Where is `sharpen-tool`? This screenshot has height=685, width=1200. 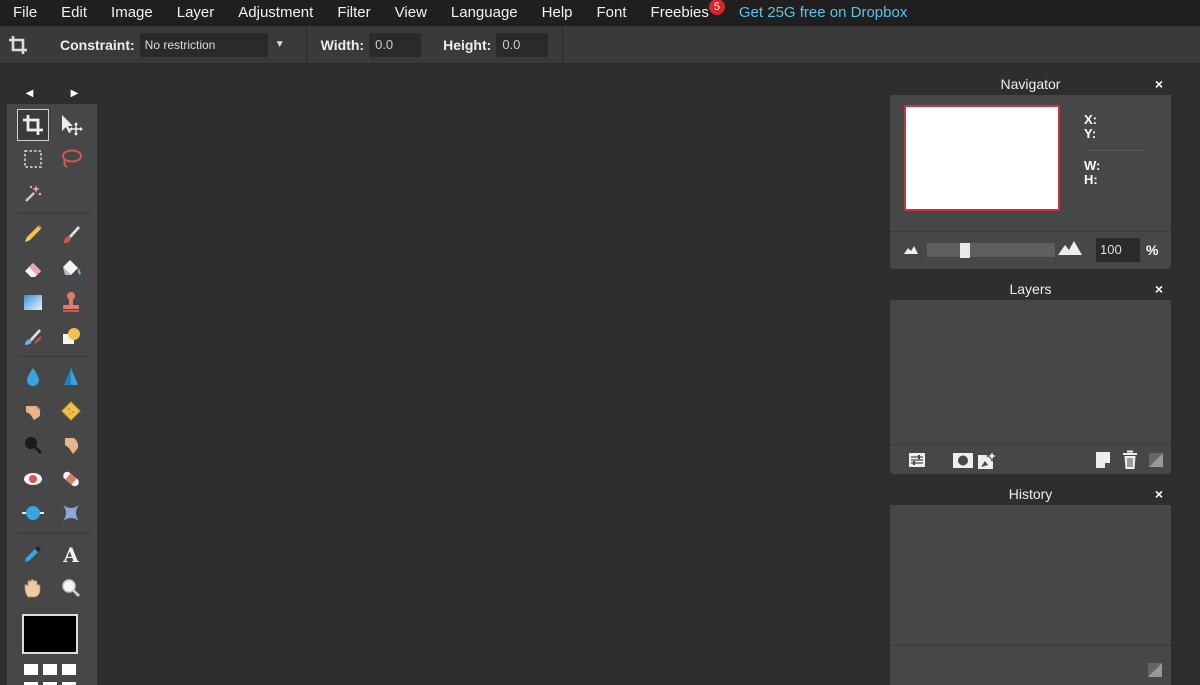 sharpen-tool is located at coordinates (71, 377).